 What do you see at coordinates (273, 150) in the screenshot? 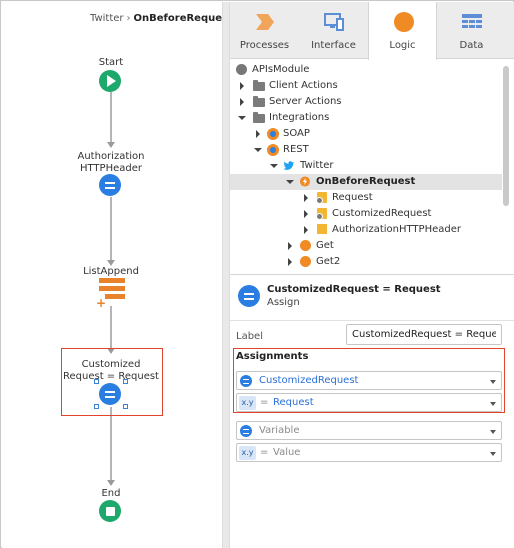
I see `rest-icon` at bounding box center [273, 150].